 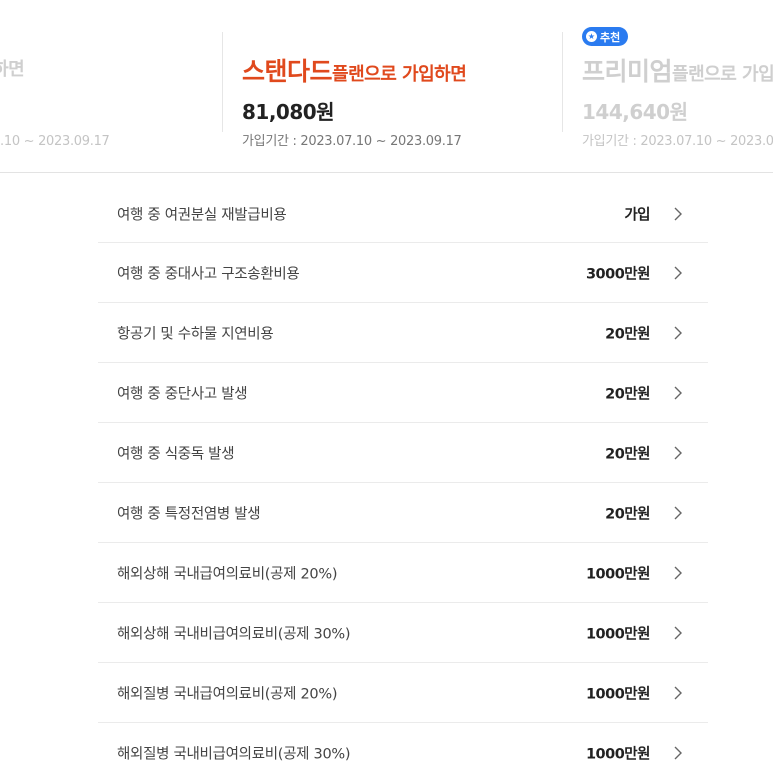 What do you see at coordinates (403, 333) in the screenshot?
I see `benefit-row: 항공기 및 수하물 지연비용 20만원` at bounding box center [403, 333].